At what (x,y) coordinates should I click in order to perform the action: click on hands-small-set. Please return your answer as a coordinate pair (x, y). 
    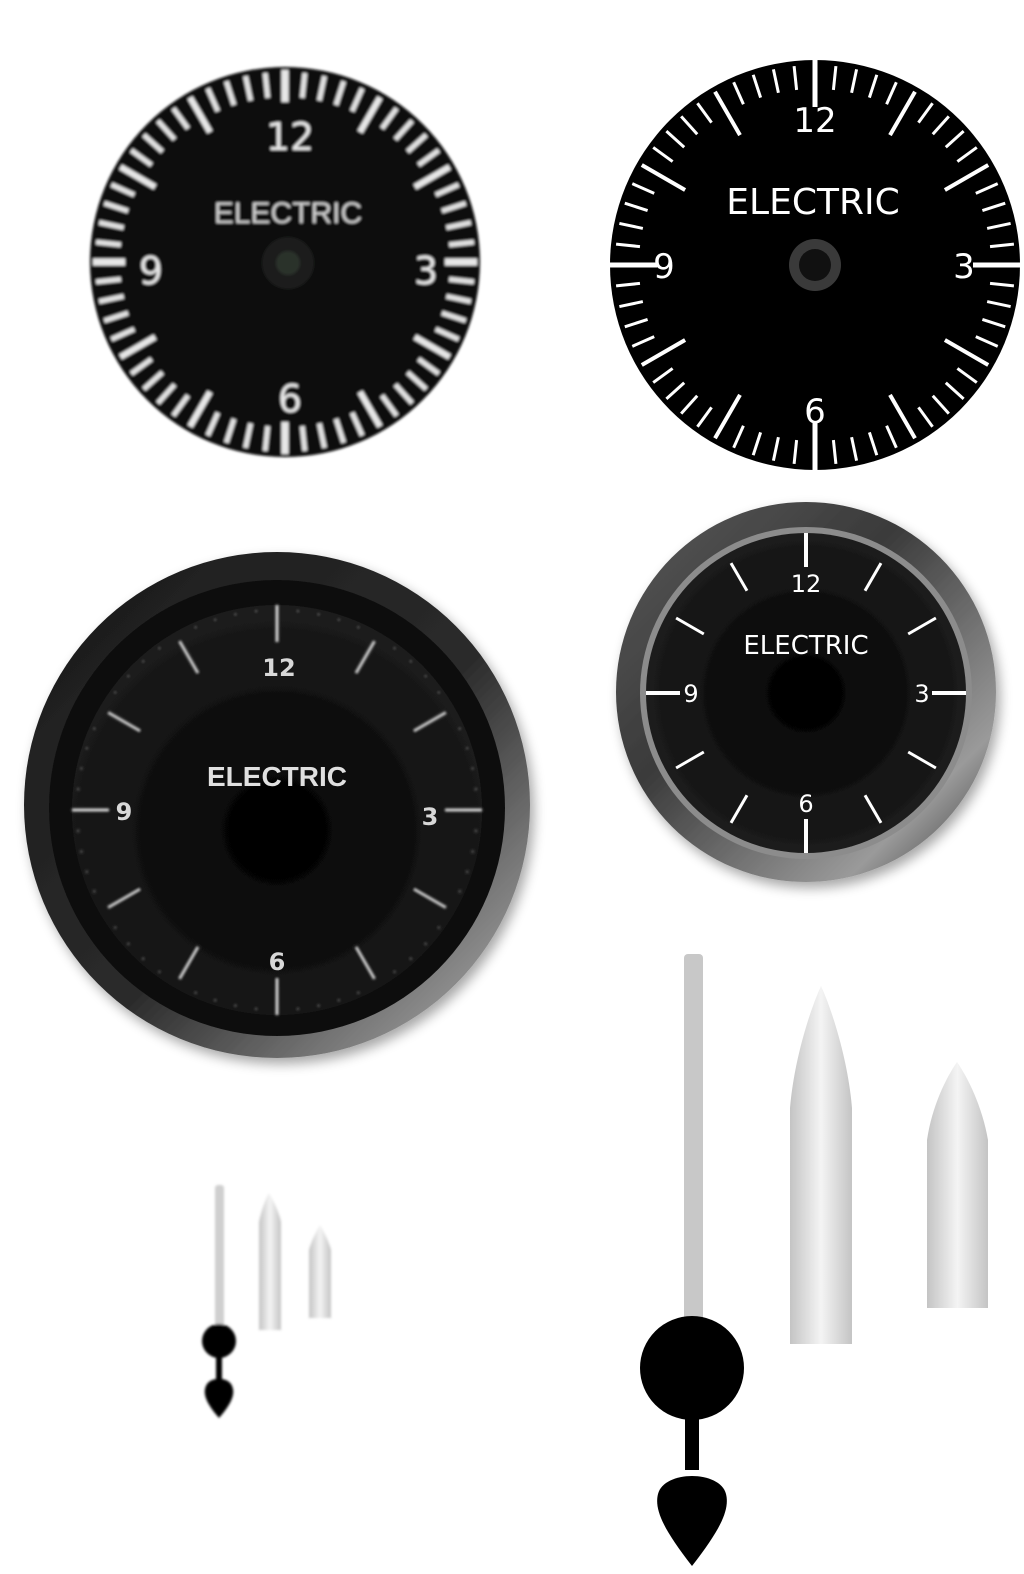
    Looking at the image, I should click on (266, 1301).